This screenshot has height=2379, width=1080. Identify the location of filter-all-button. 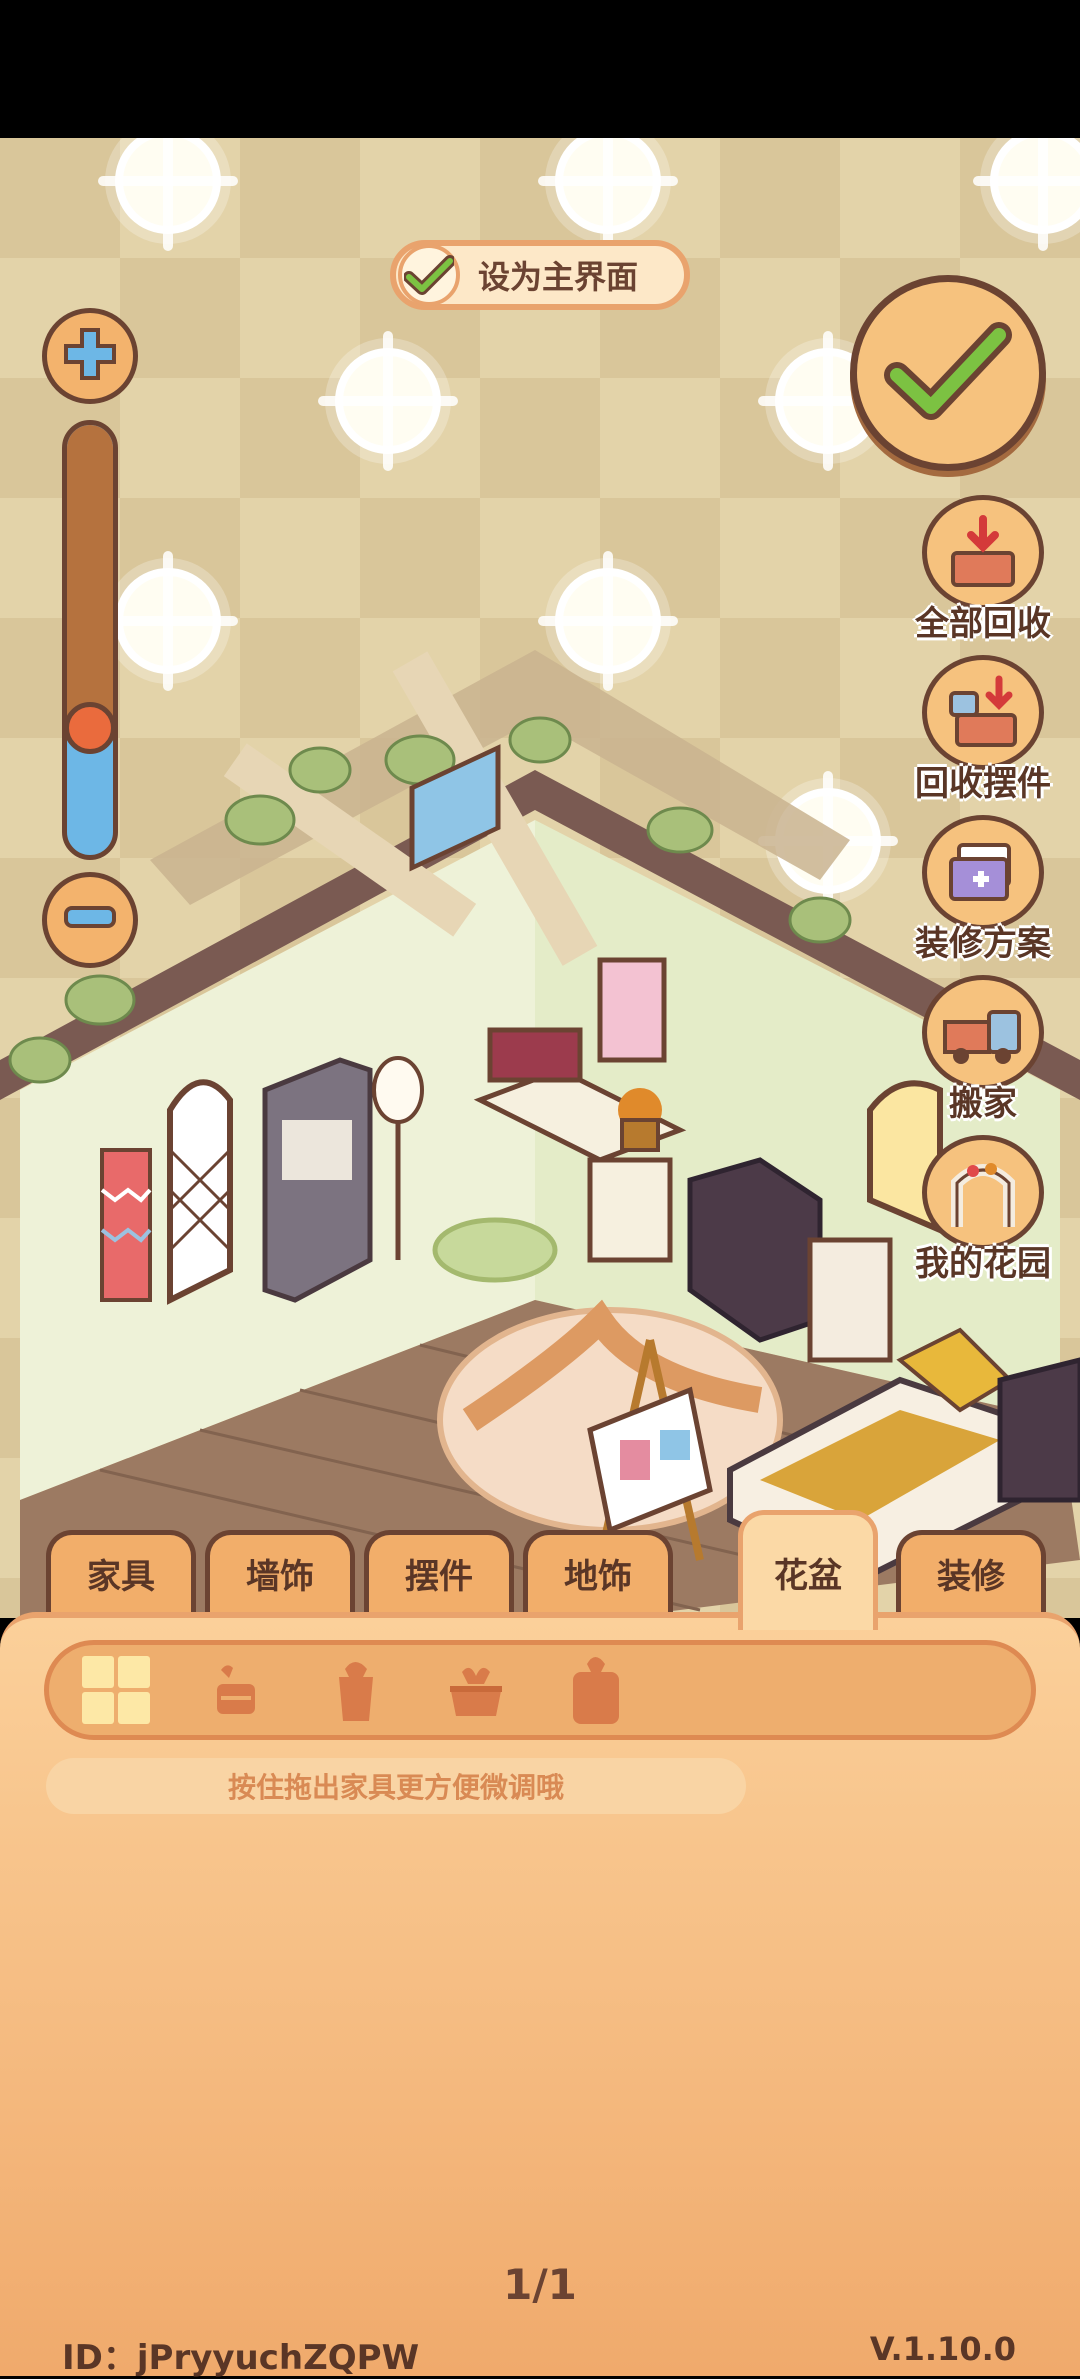
(116, 1692).